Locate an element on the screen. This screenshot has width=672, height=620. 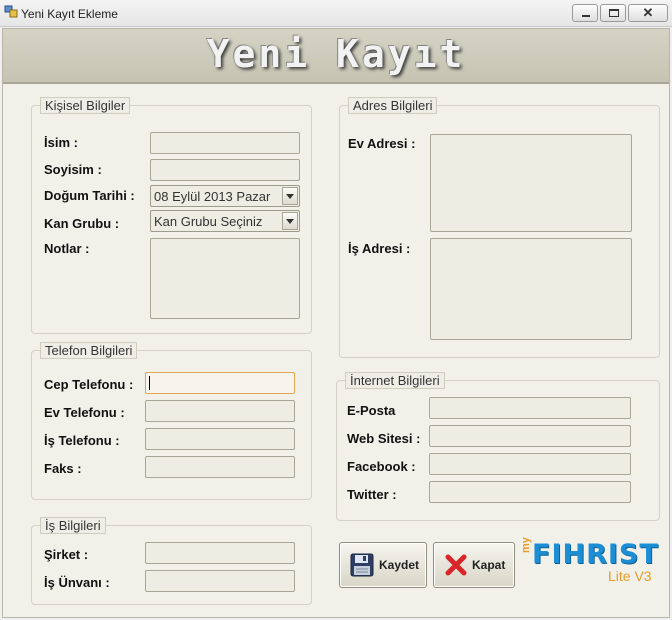
mobile-phone-input is located at coordinates (220, 383).